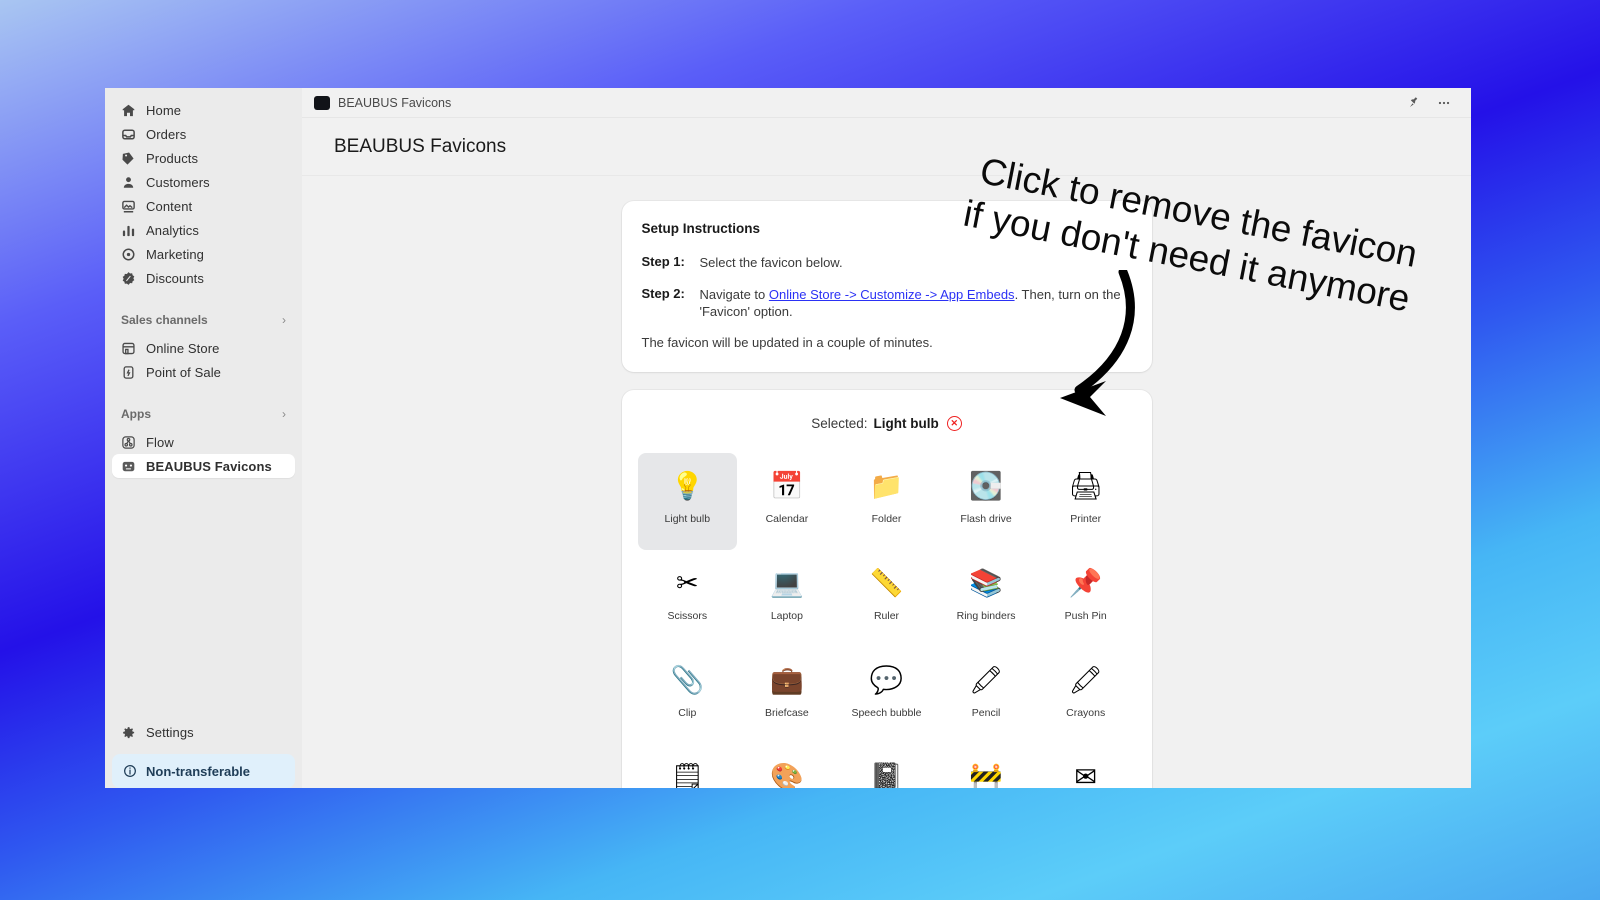 The height and width of the screenshot is (900, 1600). I want to click on favicon-glyph-icon: 📏, so click(886, 583).